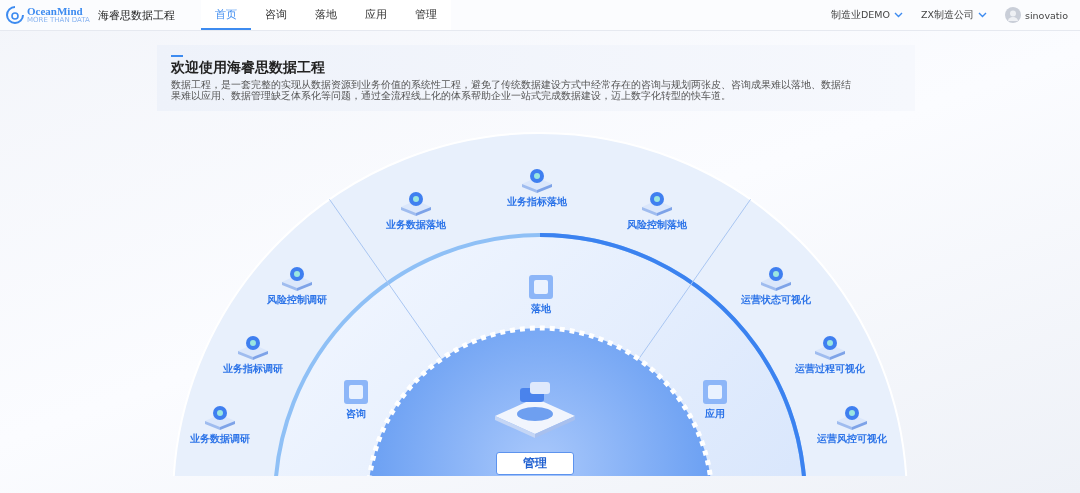 The width and height of the screenshot is (1080, 493). I want to click on avatar-icon, so click(1012, 15).